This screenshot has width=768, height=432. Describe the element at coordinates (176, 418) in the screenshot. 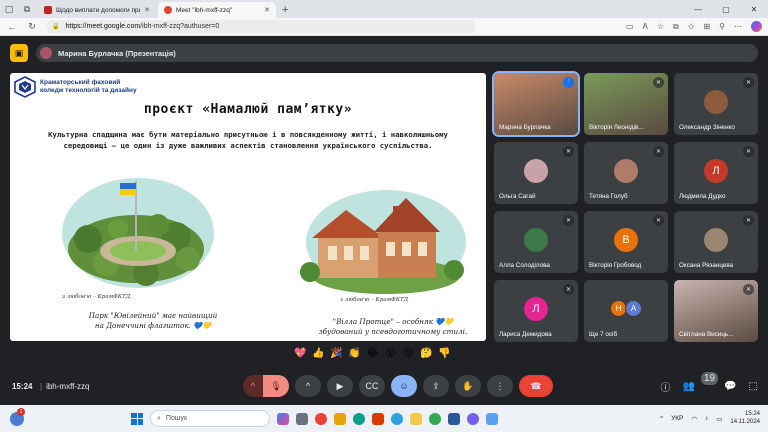

I see `search-placeholder: Пошук` at that location.